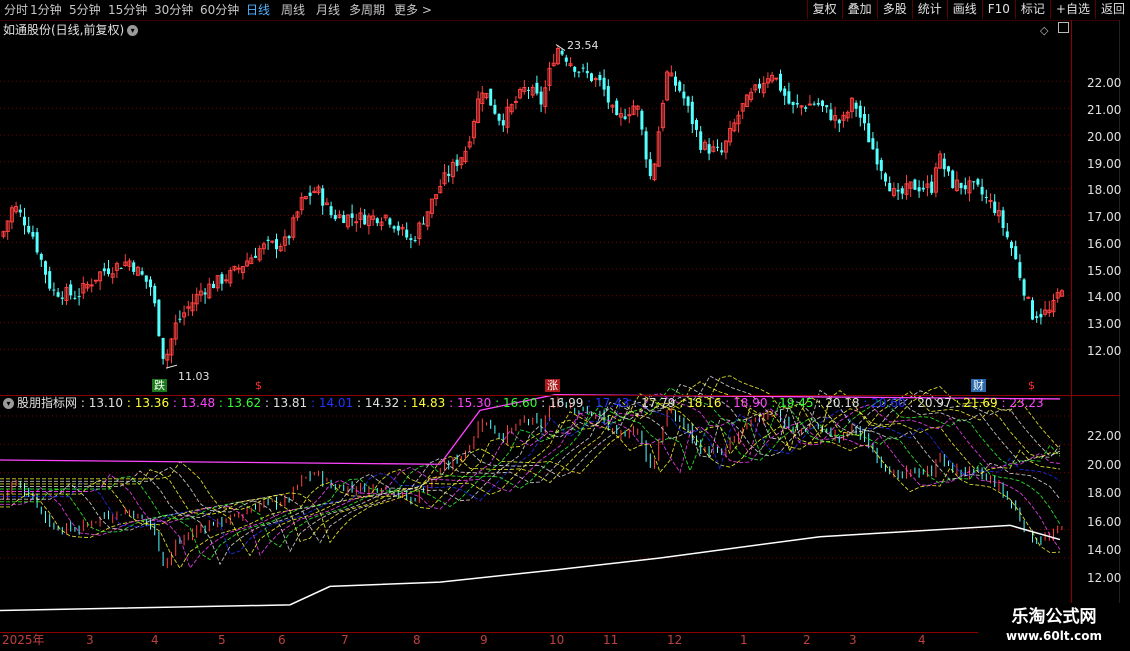 The height and width of the screenshot is (651, 1130). What do you see at coordinates (922, 640) in the screenshot?
I see `date-tick: 4` at bounding box center [922, 640].